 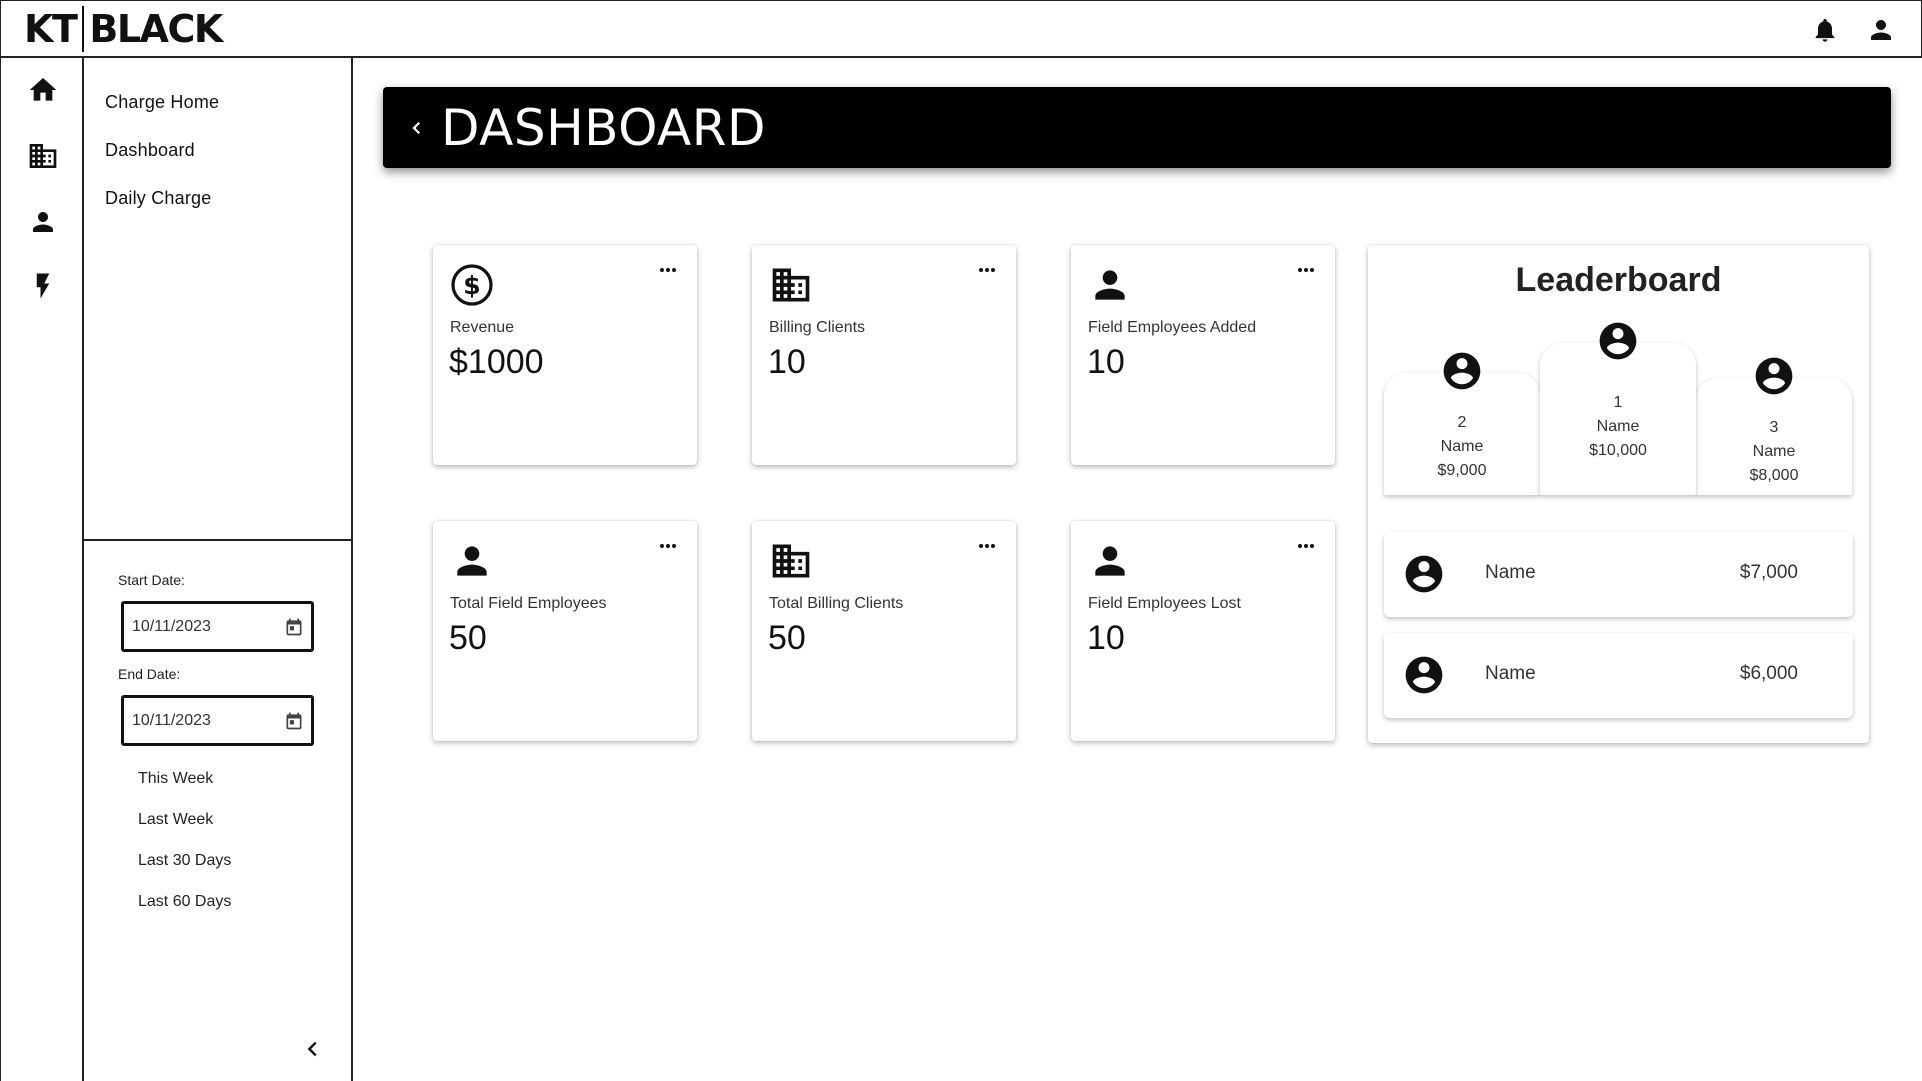 What do you see at coordinates (171, 626) in the screenshot?
I see `start-date-value: 10/11/2023` at bounding box center [171, 626].